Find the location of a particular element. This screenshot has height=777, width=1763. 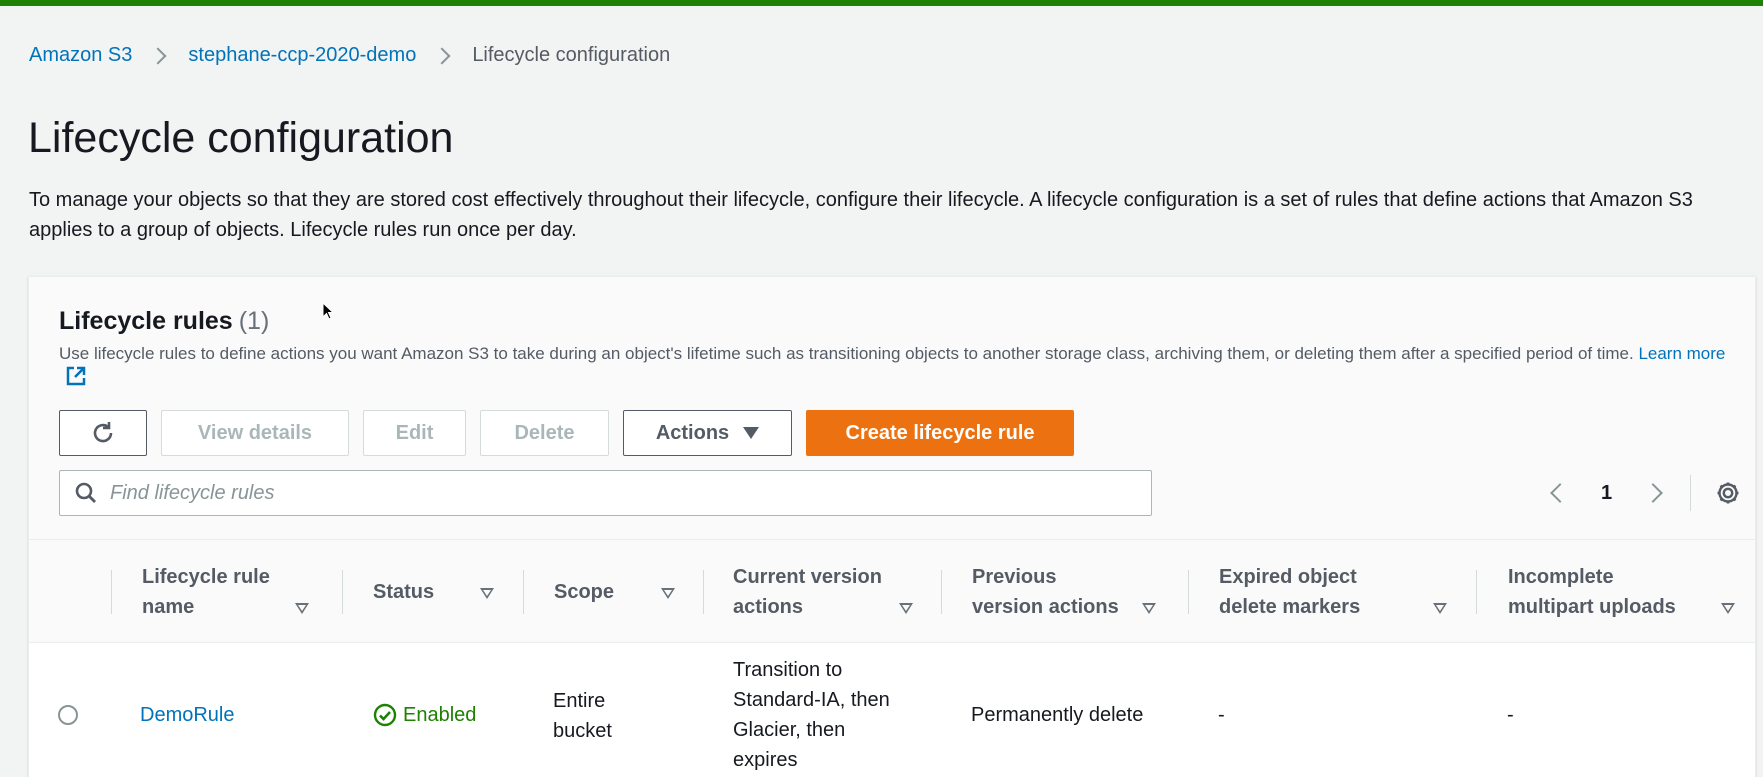

column-label: Lifecycle rule name is located at coordinates (206, 592).